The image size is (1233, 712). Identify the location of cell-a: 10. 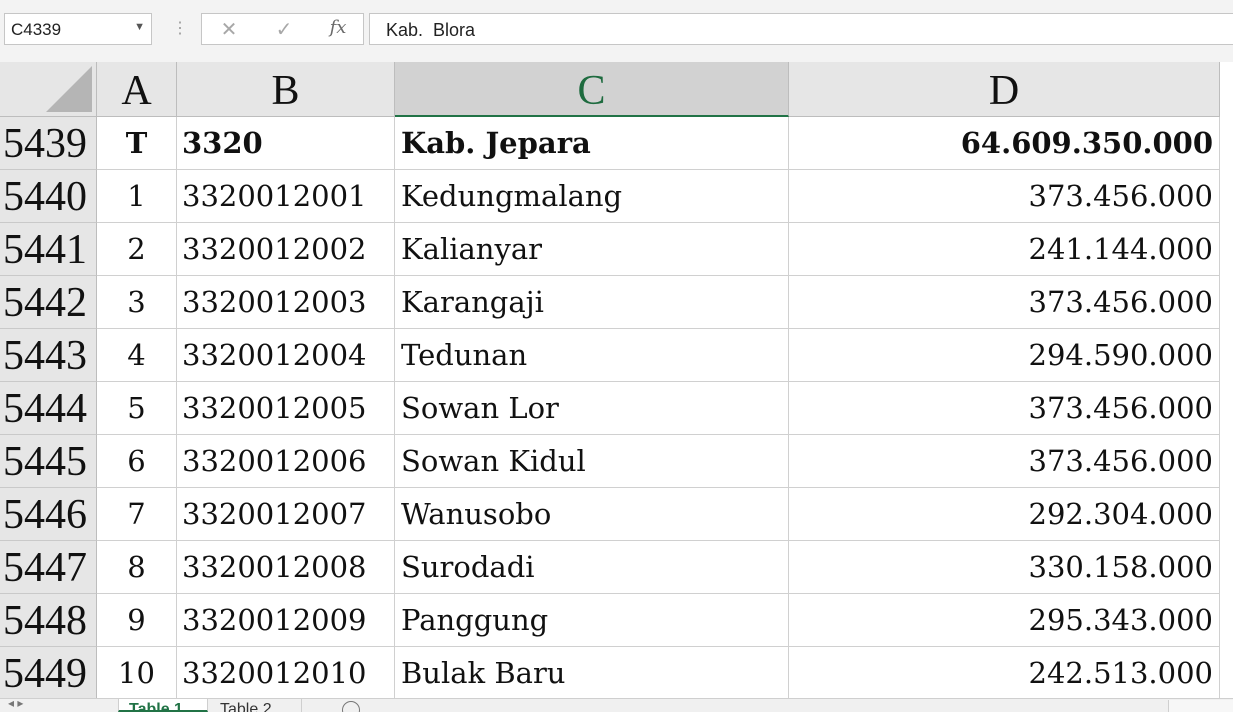
(137, 673).